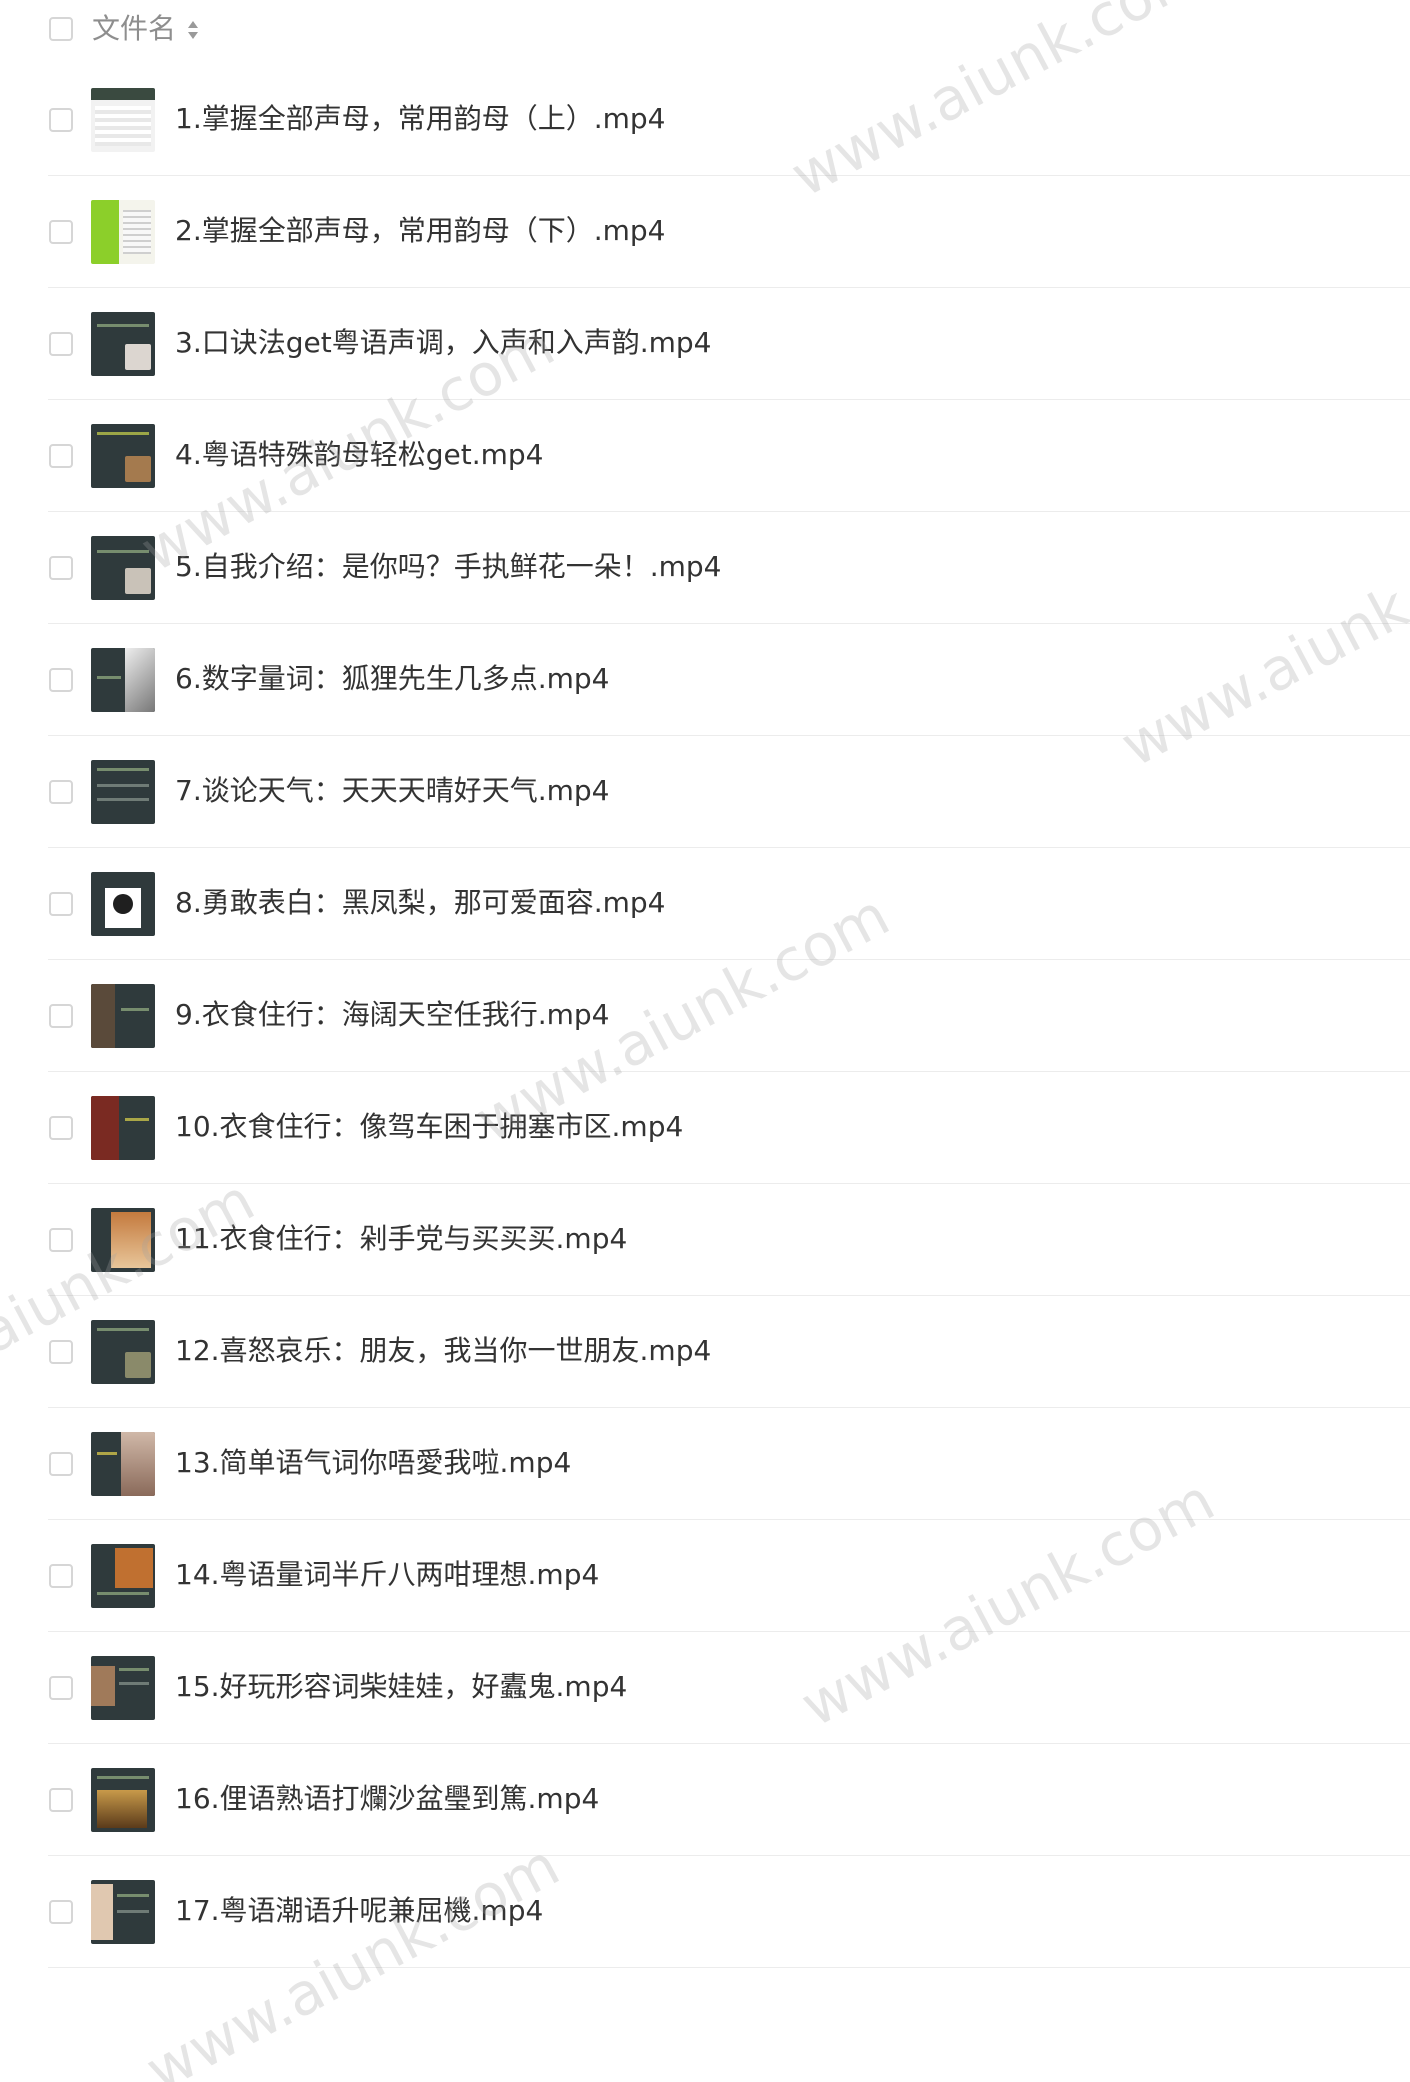 This screenshot has height=2082, width=1410. What do you see at coordinates (729, 1016) in the screenshot?
I see `file-row: 9.衣食住行：海阔天空任我行.mp4` at bounding box center [729, 1016].